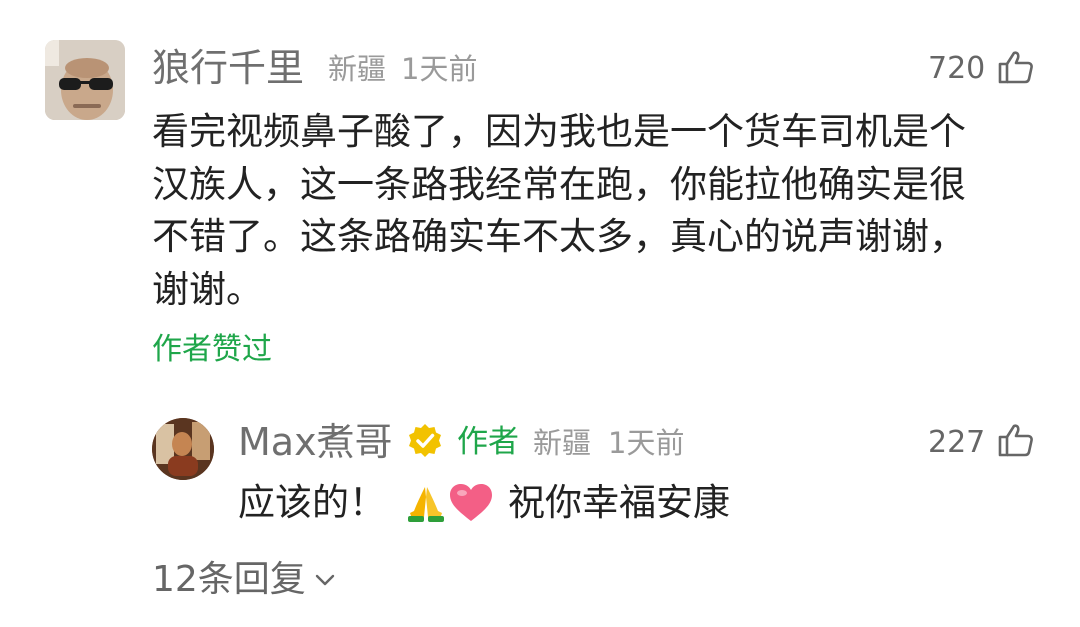 This screenshot has height=627, width=1080. I want to click on author-liked-label: 作者赞过, so click(212, 349).